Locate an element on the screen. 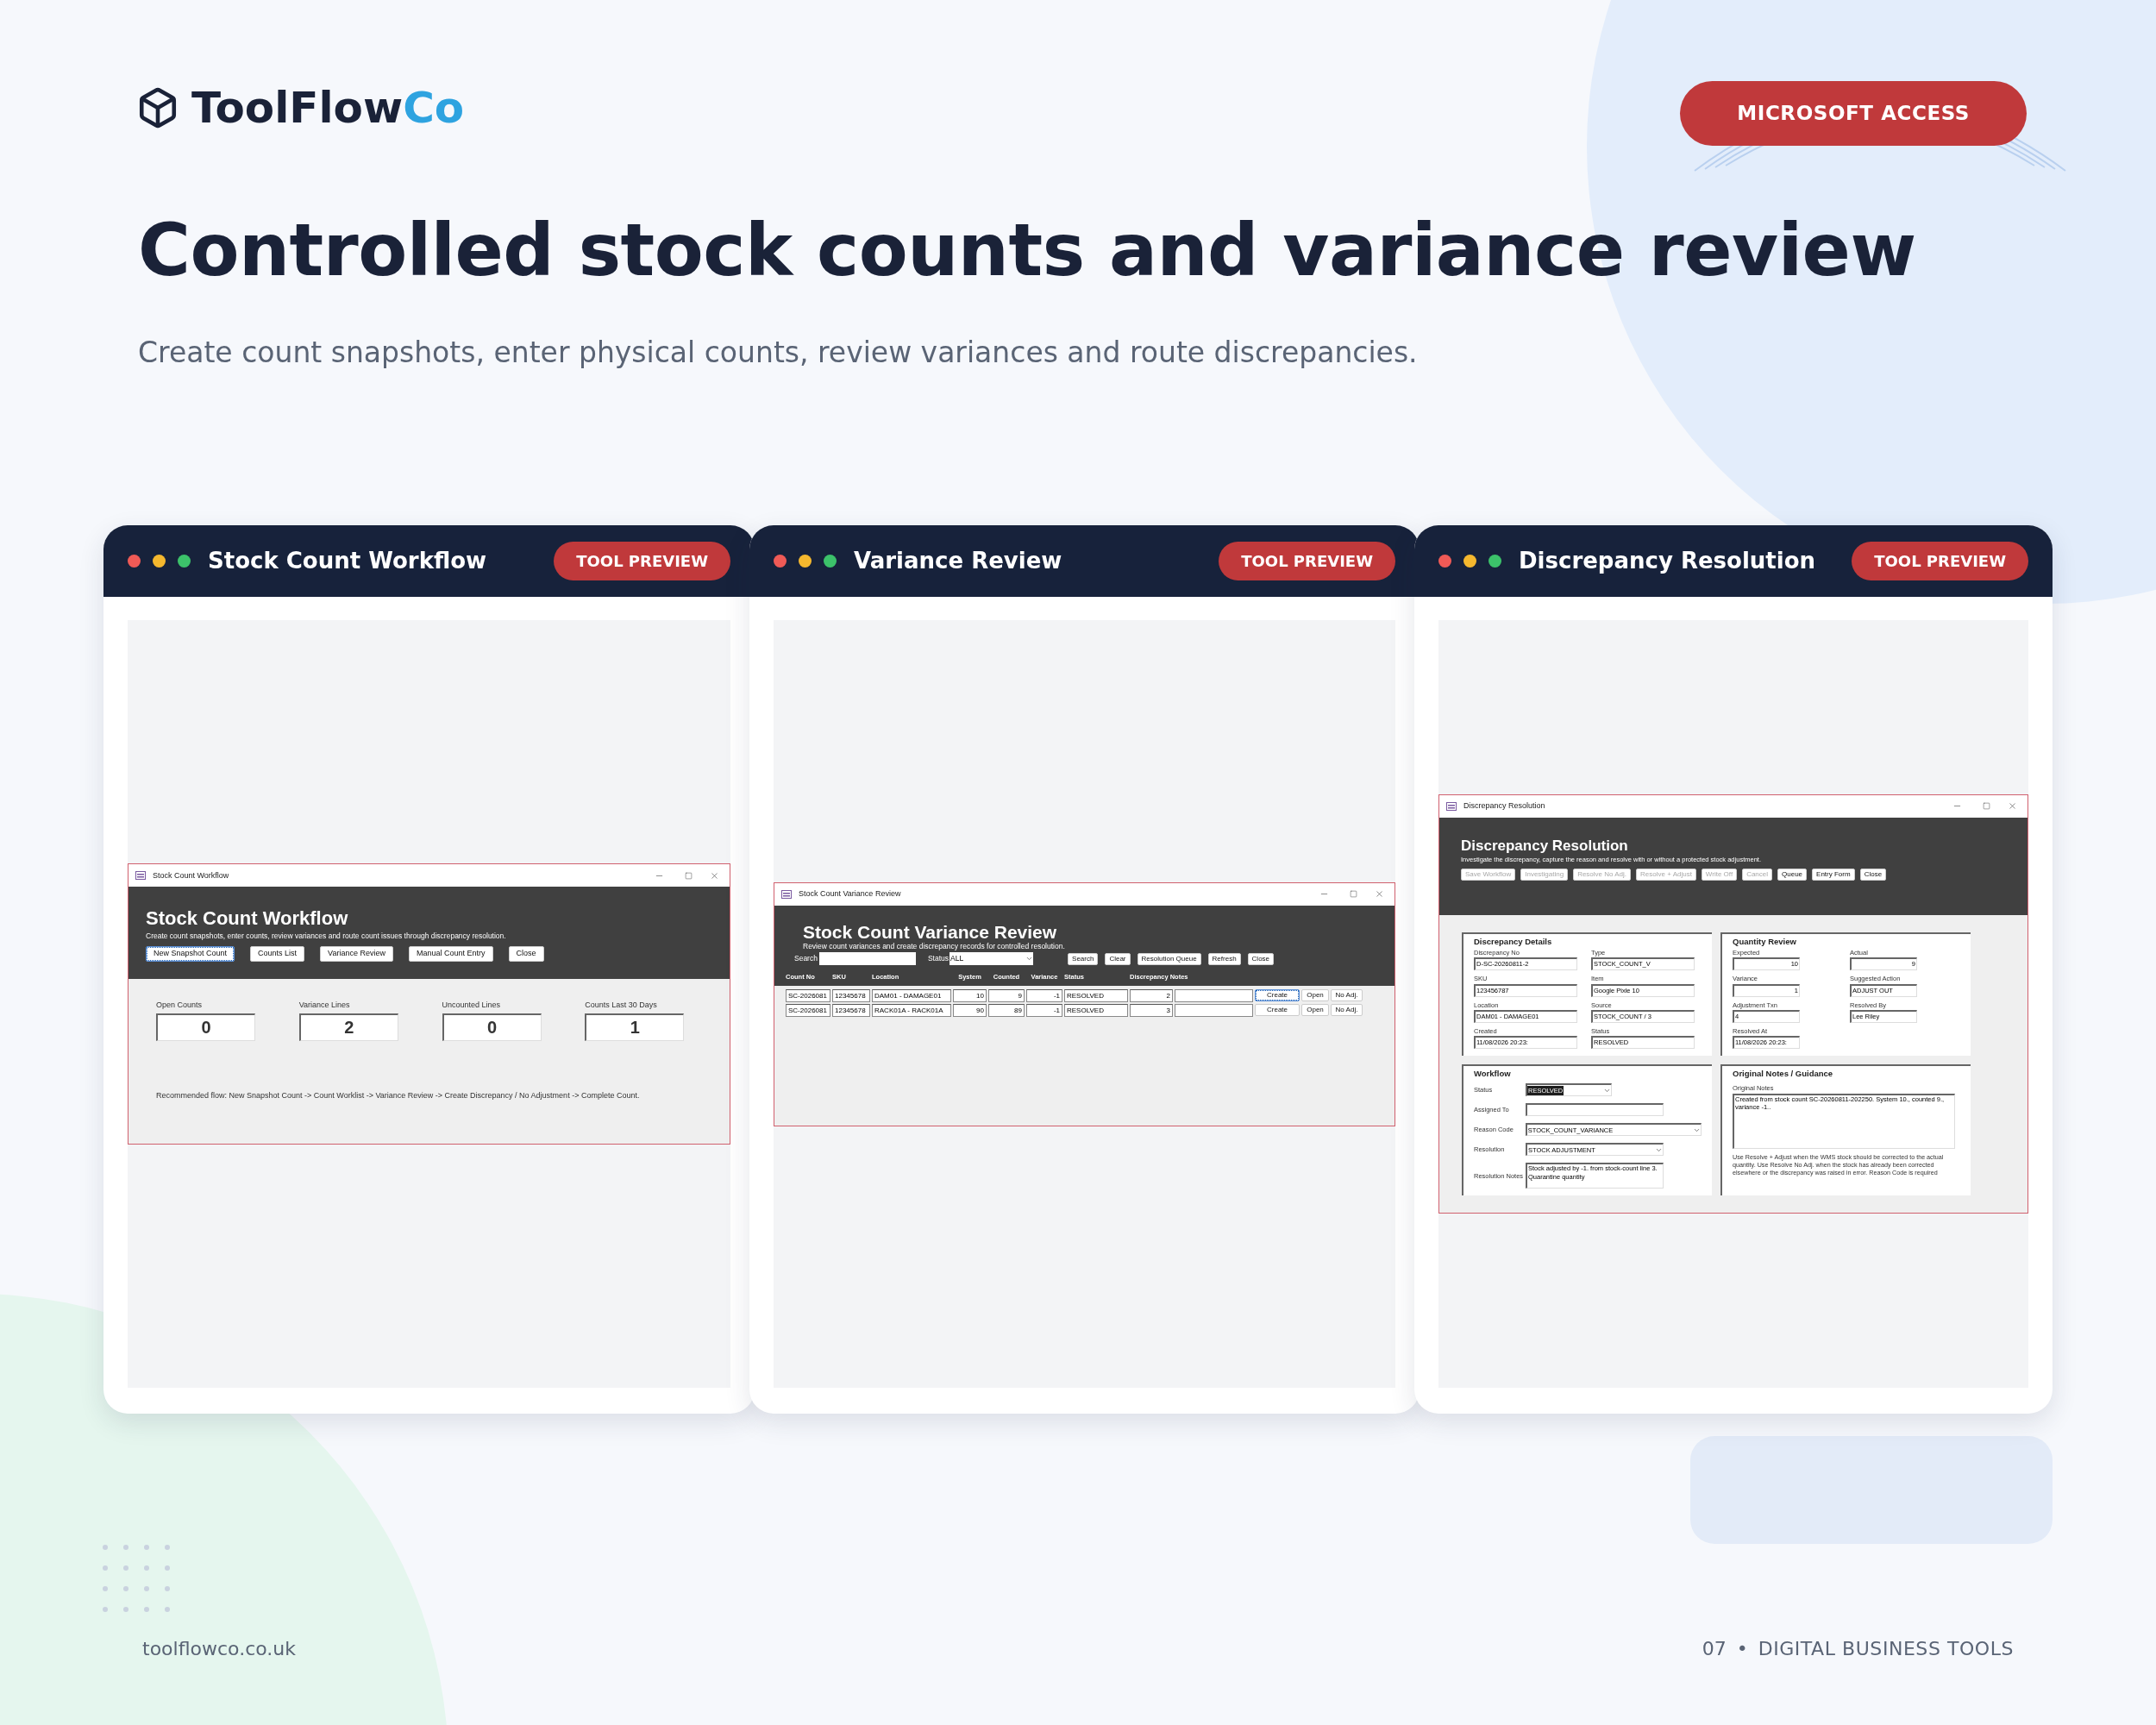 The height and width of the screenshot is (1725, 2156). subtitle: Create count snapshots, enter physical counts, review variances and route discrepancies. is located at coordinates (778, 353).